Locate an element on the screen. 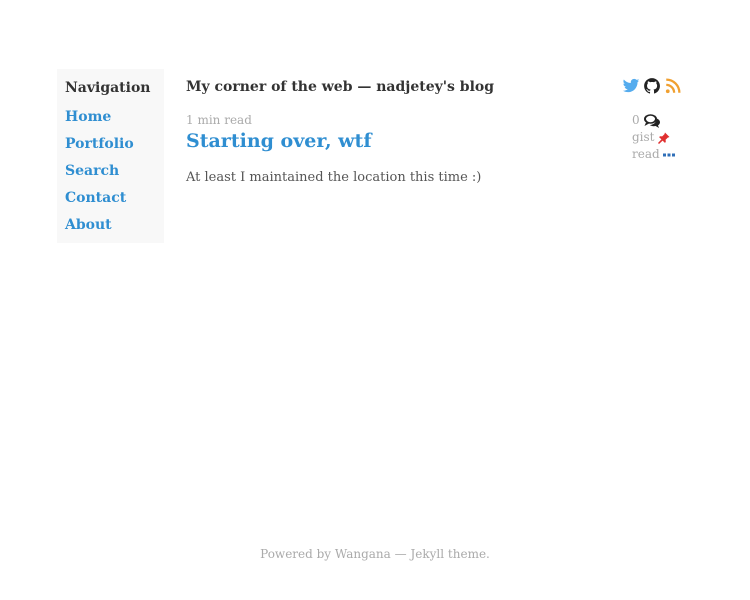 This screenshot has height=600, width=750. post-meta: 0 gist read is located at coordinates (667, 137).